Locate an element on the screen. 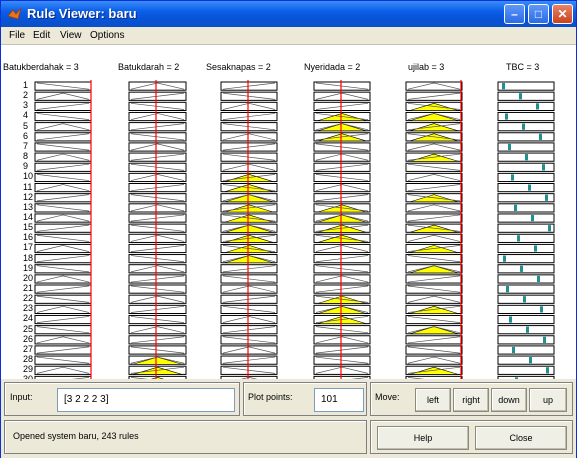 Image resolution: width=577 pixels, height=458 pixels. menu-edit: Edit is located at coordinates (41, 35).